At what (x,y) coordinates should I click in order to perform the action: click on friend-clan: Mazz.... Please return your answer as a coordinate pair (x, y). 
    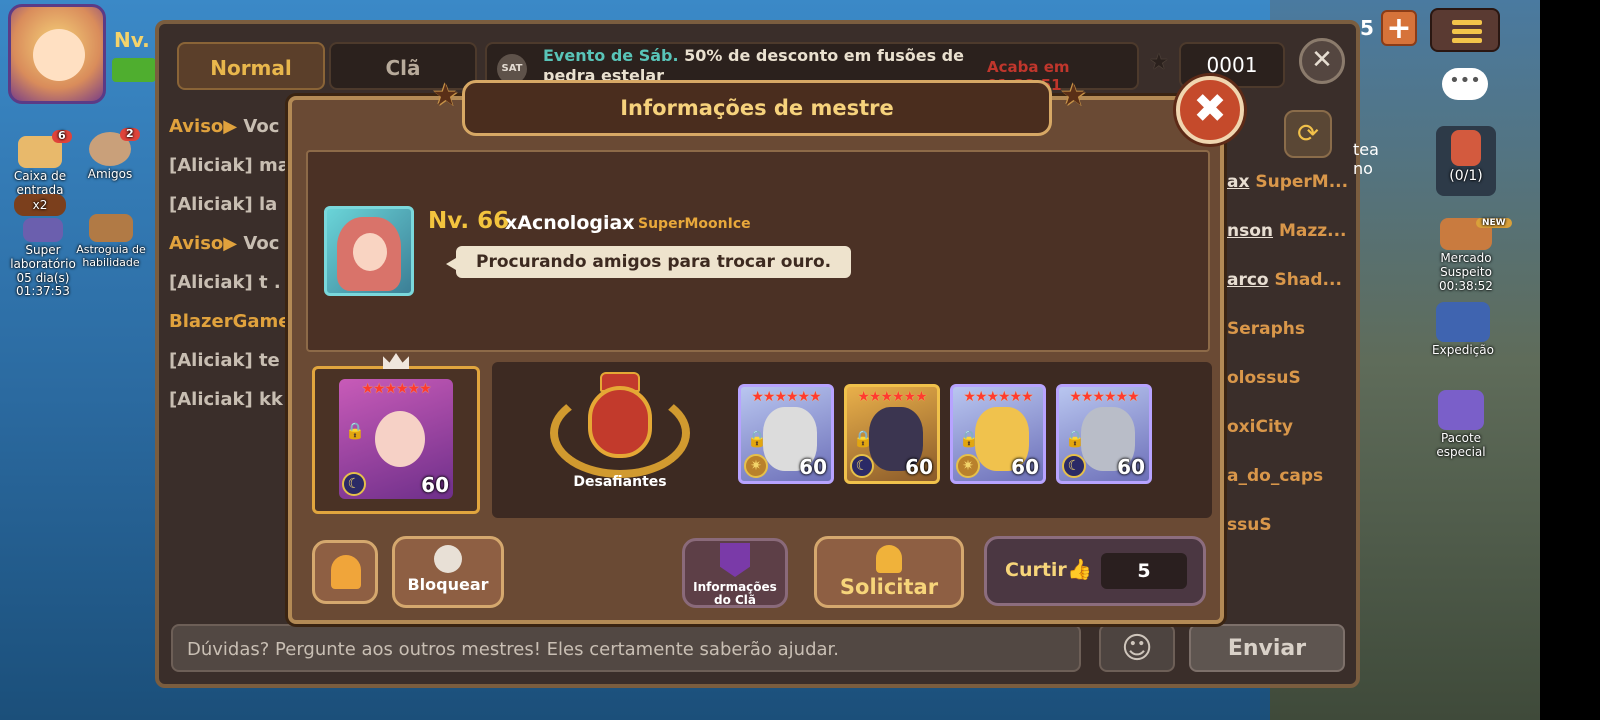
    Looking at the image, I should click on (1312, 231).